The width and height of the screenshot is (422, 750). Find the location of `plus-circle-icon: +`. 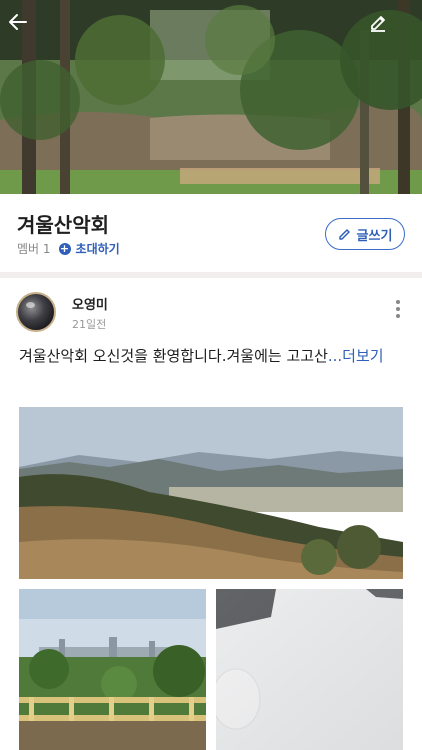

plus-circle-icon: + is located at coordinates (64, 248).